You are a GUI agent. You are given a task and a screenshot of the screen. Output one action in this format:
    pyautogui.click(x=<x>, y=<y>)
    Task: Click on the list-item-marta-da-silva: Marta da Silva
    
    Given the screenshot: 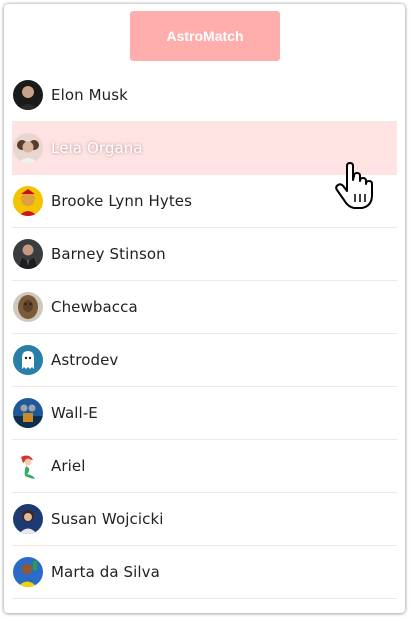 What is the action you would take?
    pyautogui.click(x=204, y=572)
    